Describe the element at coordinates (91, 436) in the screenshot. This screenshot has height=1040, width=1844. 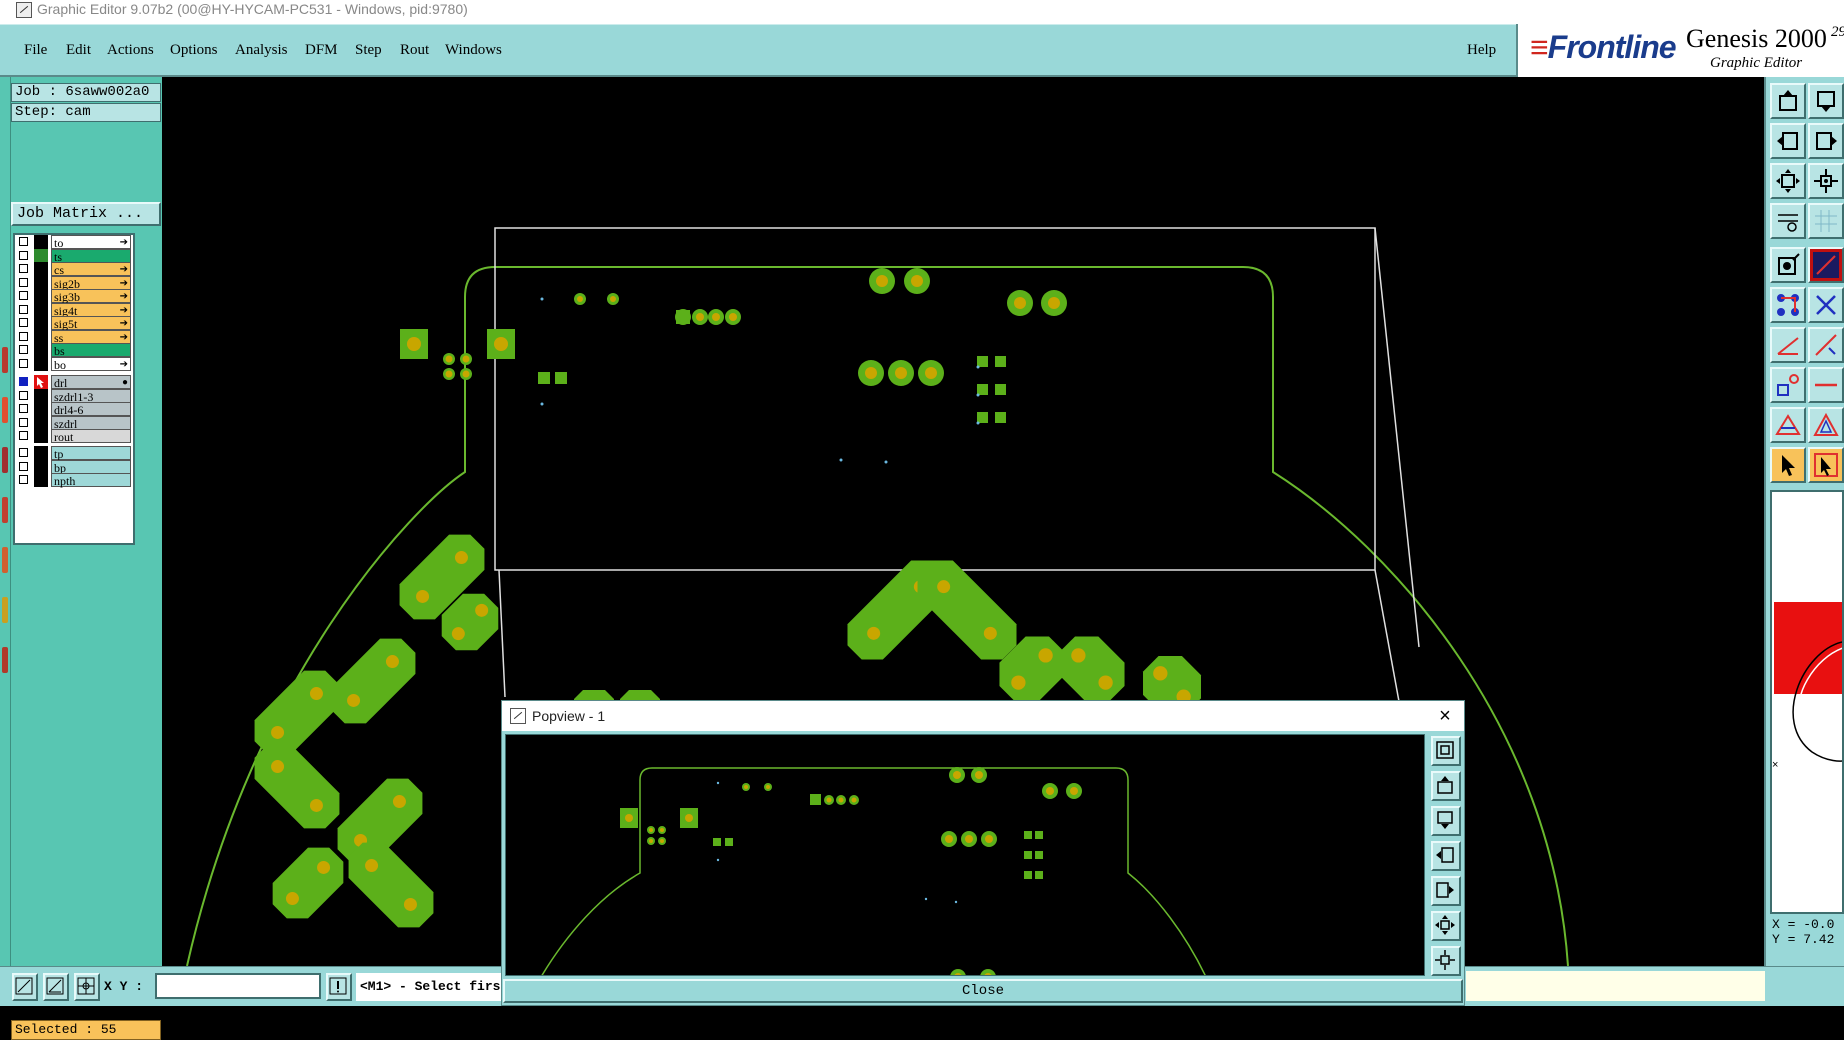
I see `layer-name: rout` at that location.